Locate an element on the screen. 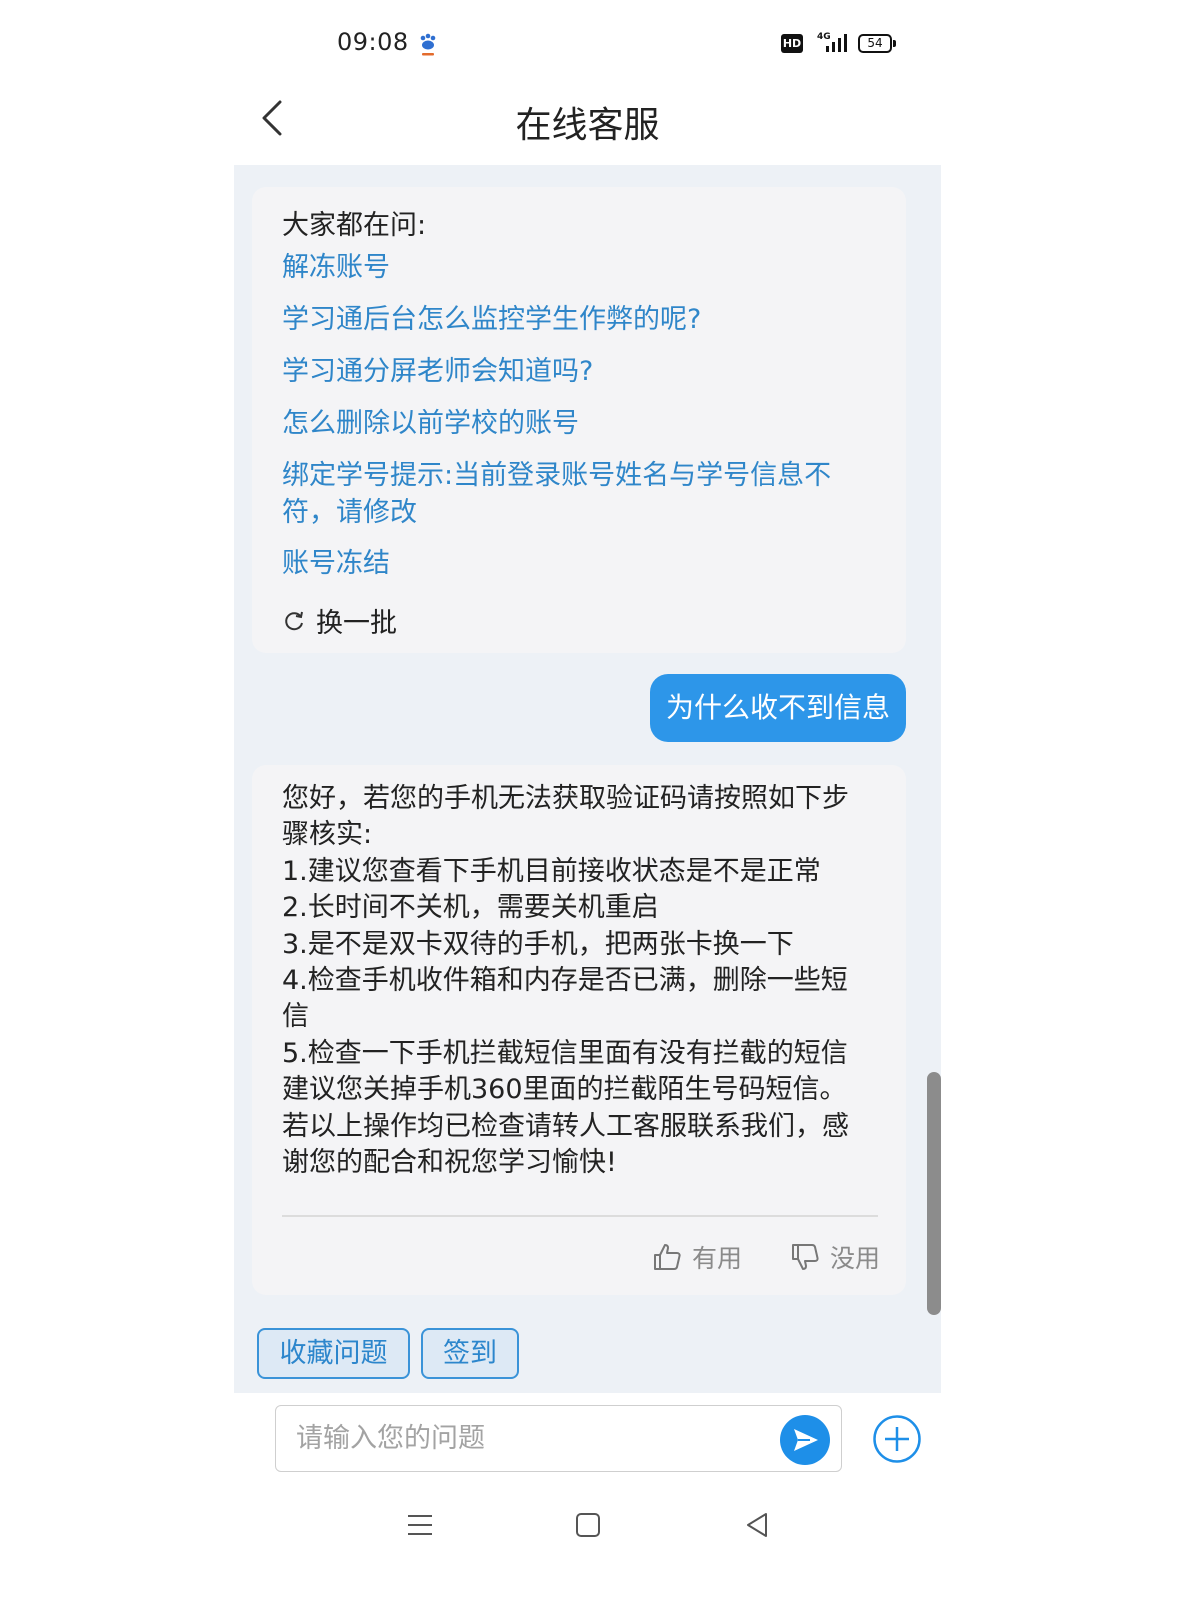 The width and height of the screenshot is (1199, 1598). useless-label: 没用 is located at coordinates (855, 1258).